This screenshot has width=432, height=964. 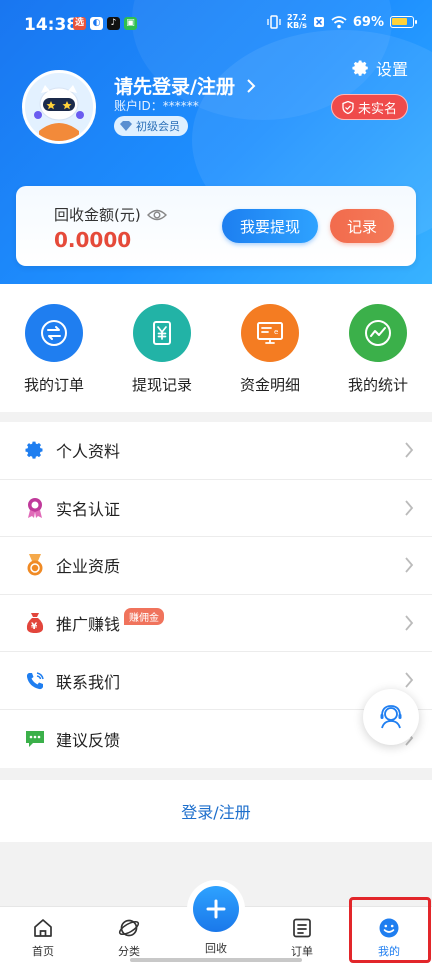 I want to click on recycle-amount-card: 回收金额(元) 0.0000 我要提现 记录, so click(x=216, y=226).